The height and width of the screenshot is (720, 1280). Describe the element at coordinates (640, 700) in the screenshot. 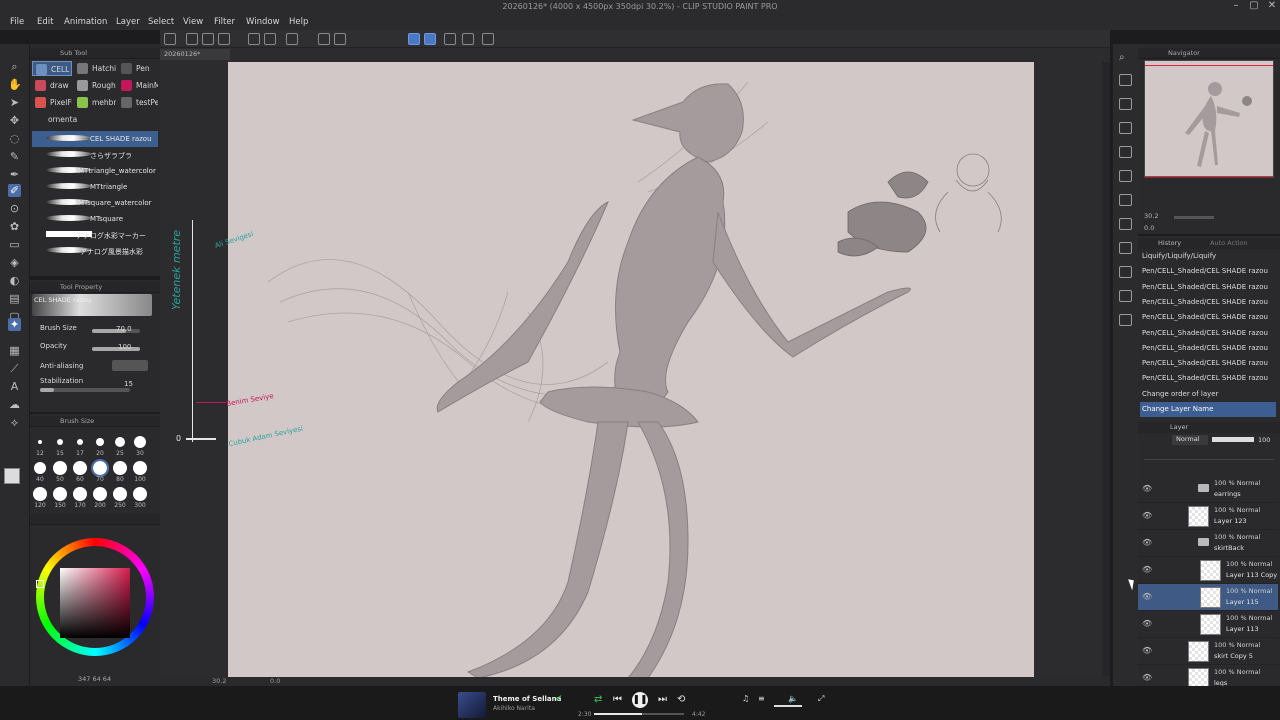

I see `pause-button: ❚❚` at that location.